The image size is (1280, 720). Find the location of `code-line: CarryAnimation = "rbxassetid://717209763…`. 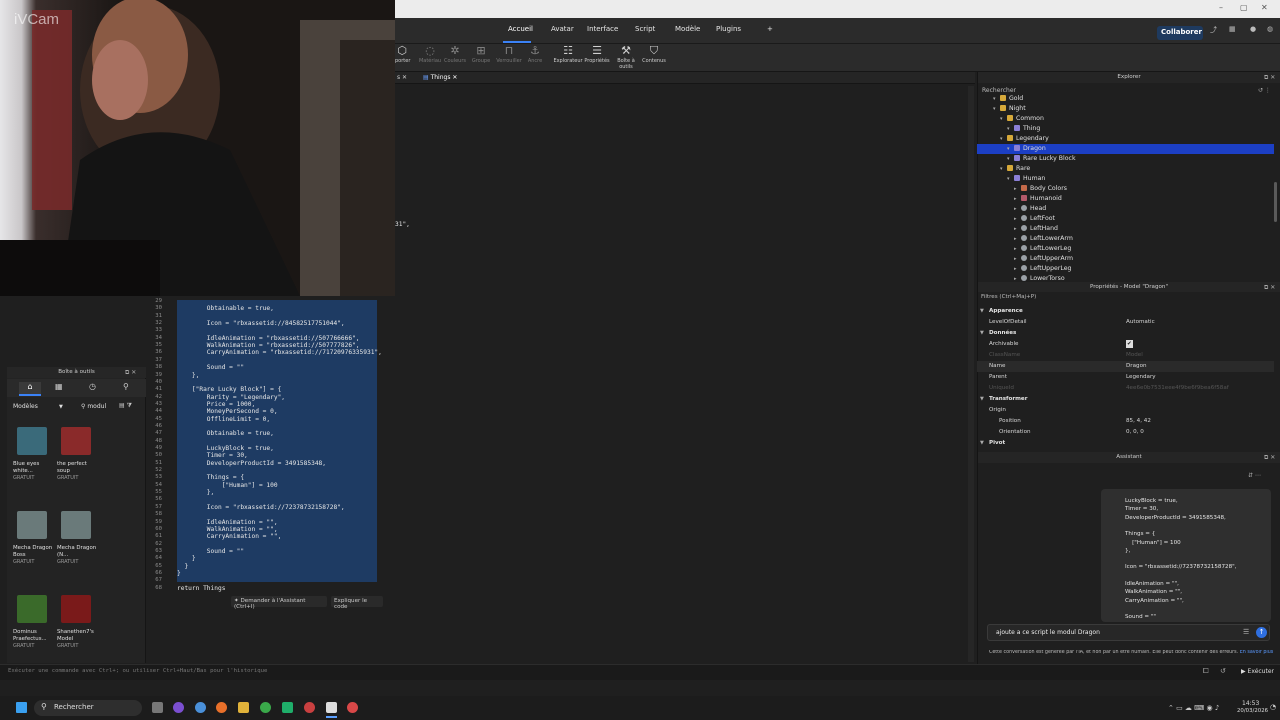

code-line: CarryAnimation = "rbxassetid://717209763… is located at coordinates (279, 353).